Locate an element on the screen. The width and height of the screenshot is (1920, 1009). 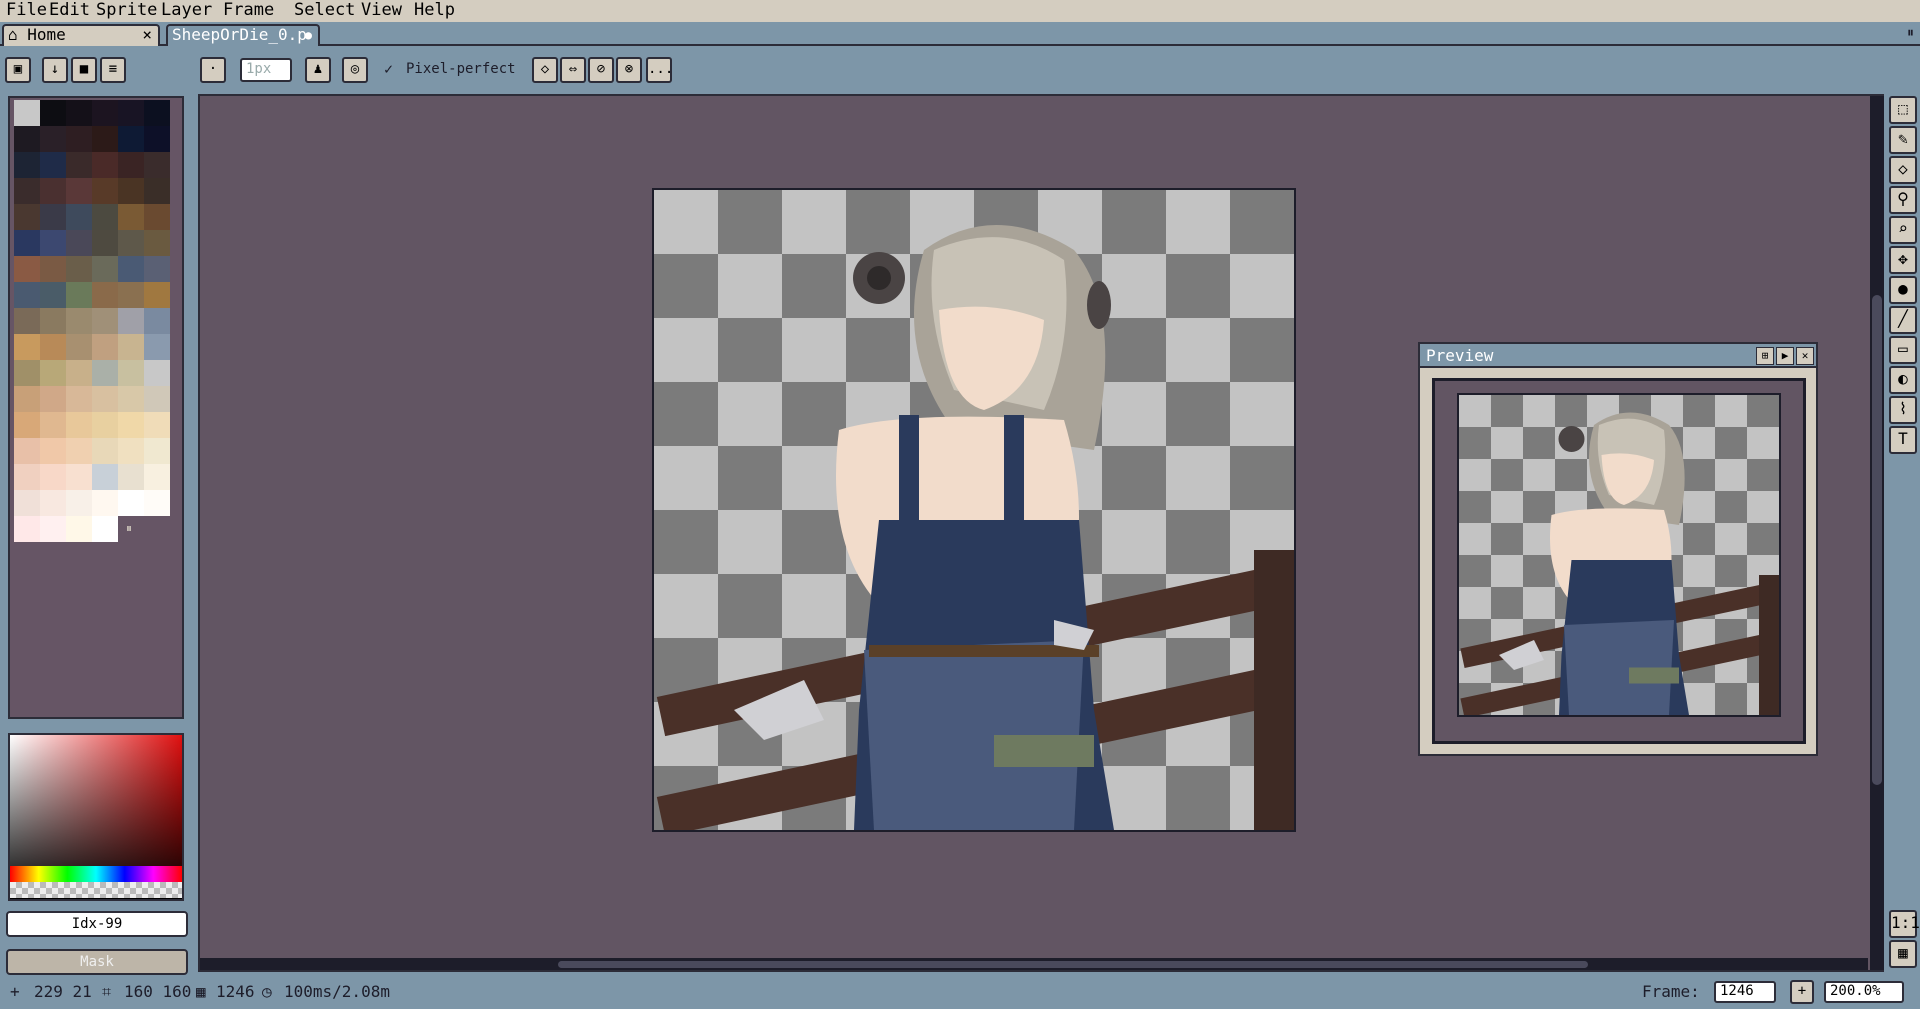
menu-view: View is located at coordinates (381, 11).